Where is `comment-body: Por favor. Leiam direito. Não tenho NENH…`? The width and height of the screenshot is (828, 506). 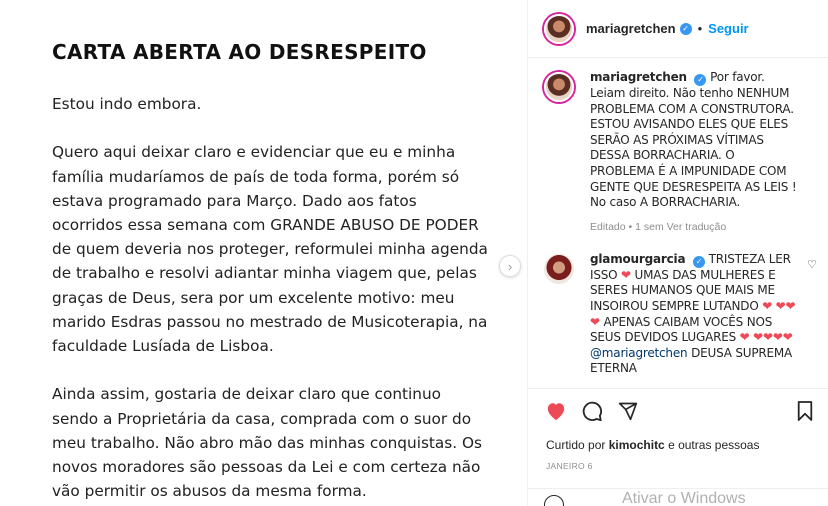
comment-body: Por favor. Leiam direito. Não tenho NENH… is located at coordinates (693, 140).